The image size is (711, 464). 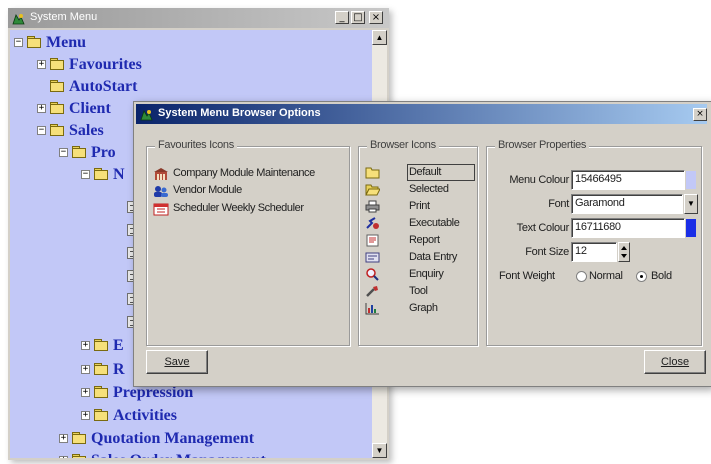 I want to click on minimize-button: _, so click(x=342, y=17).